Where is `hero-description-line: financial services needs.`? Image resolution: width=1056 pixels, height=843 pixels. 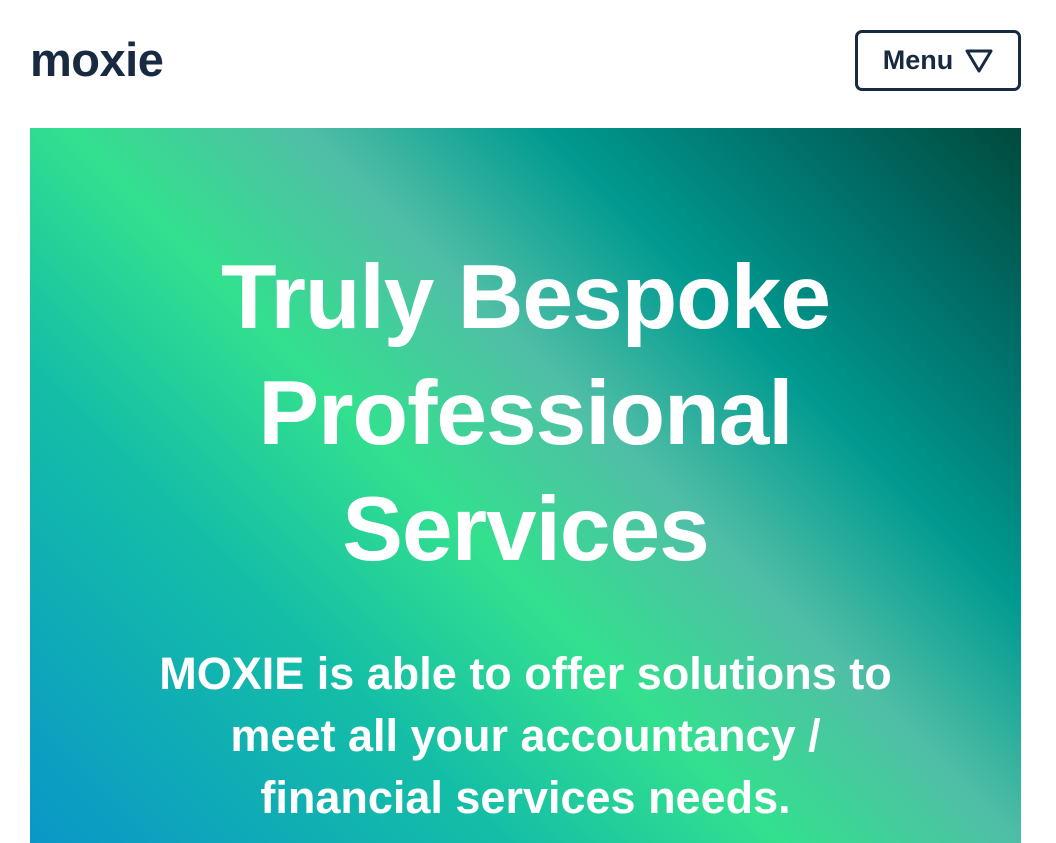
hero-description-line: financial services needs. is located at coordinates (525, 797).